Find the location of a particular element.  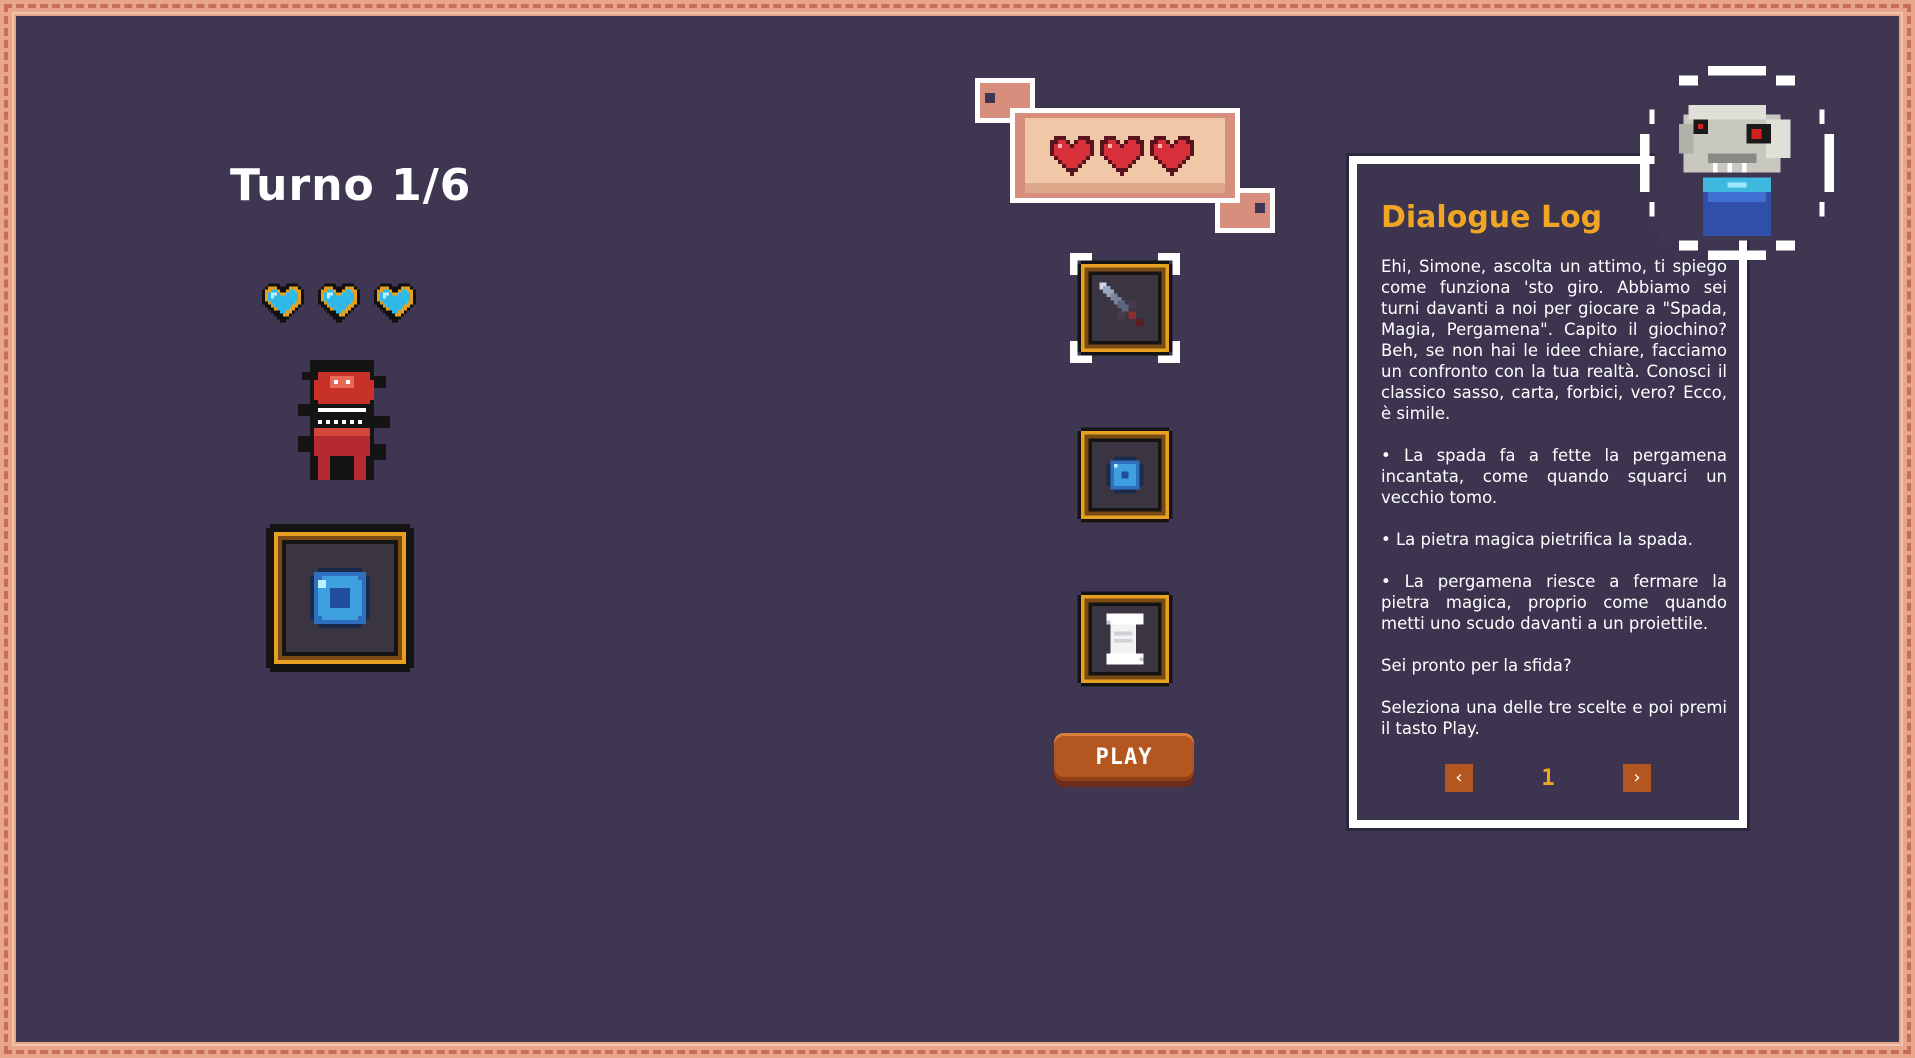

chevron-right-icon: › is located at coordinates (1637, 777).